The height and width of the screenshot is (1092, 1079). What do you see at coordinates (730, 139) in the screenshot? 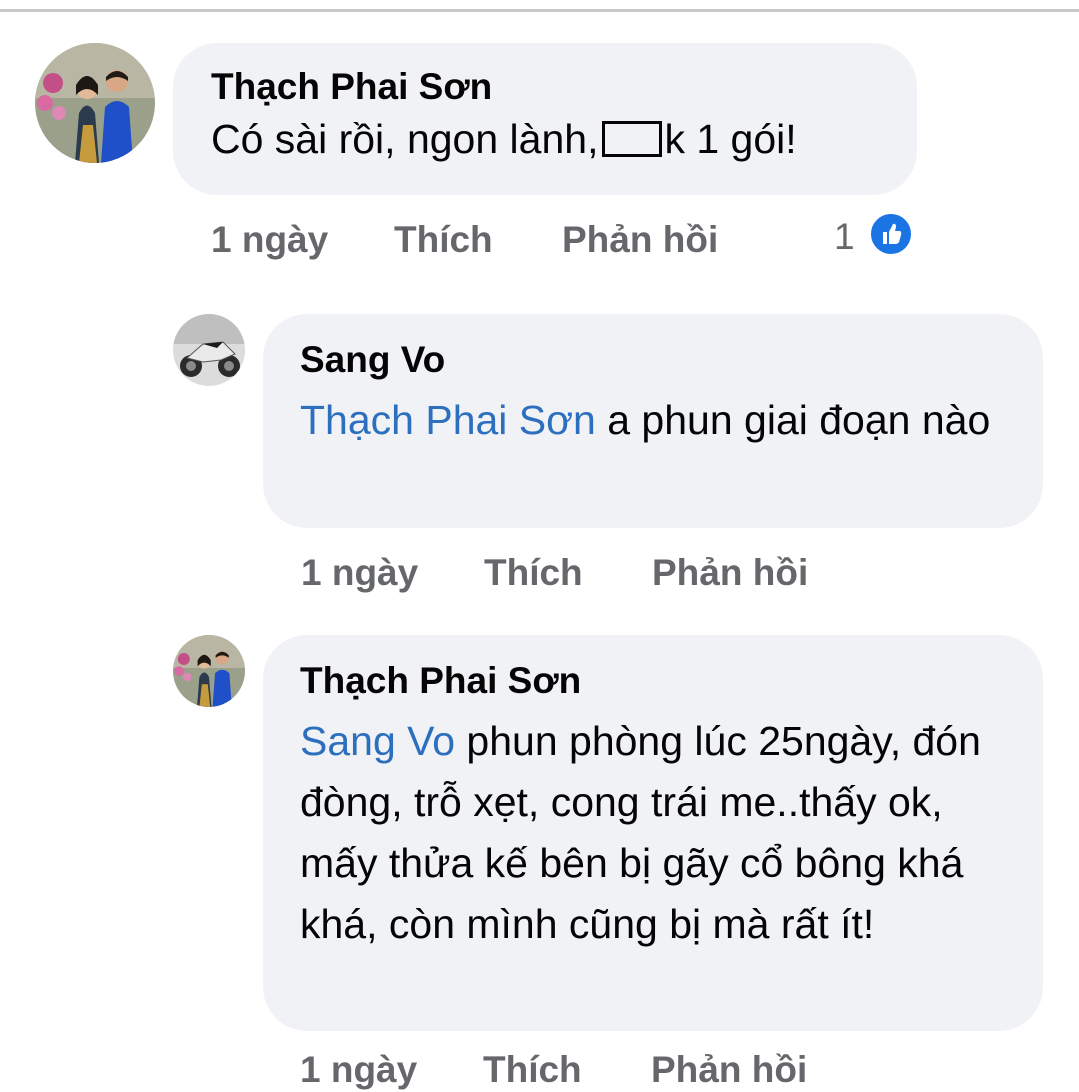
I see `comment-text-after: k 1 gói!` at bounding box center [730, 139].